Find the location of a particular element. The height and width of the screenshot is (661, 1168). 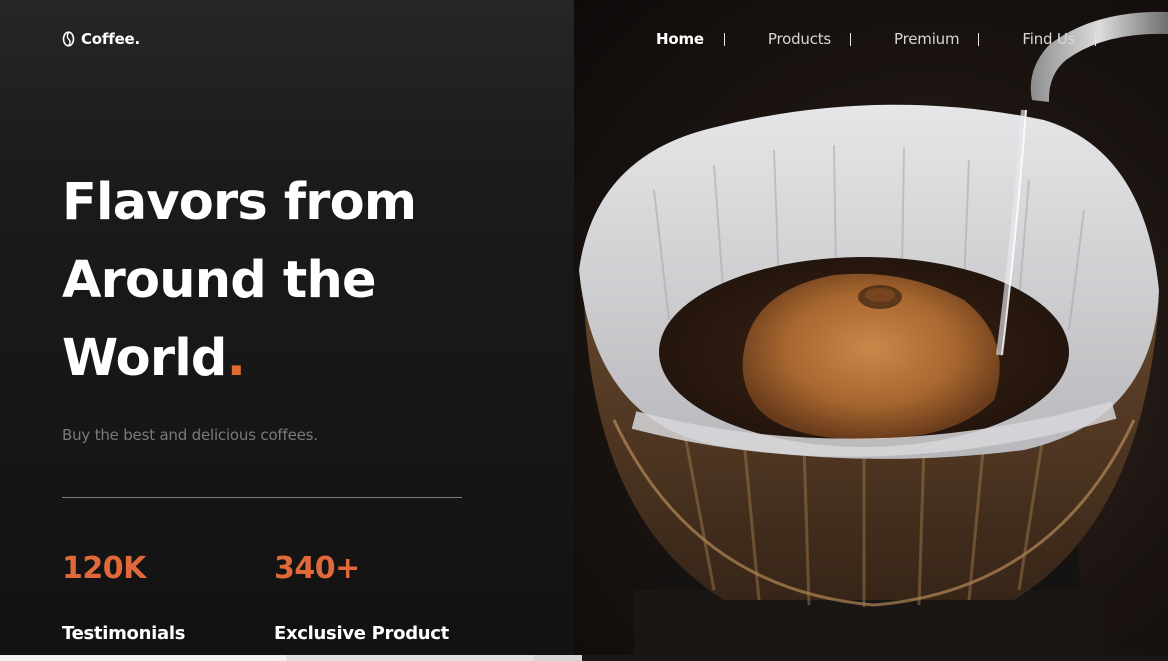

hero-title-line-1: Flavors from is located at coordinates (239, 202).